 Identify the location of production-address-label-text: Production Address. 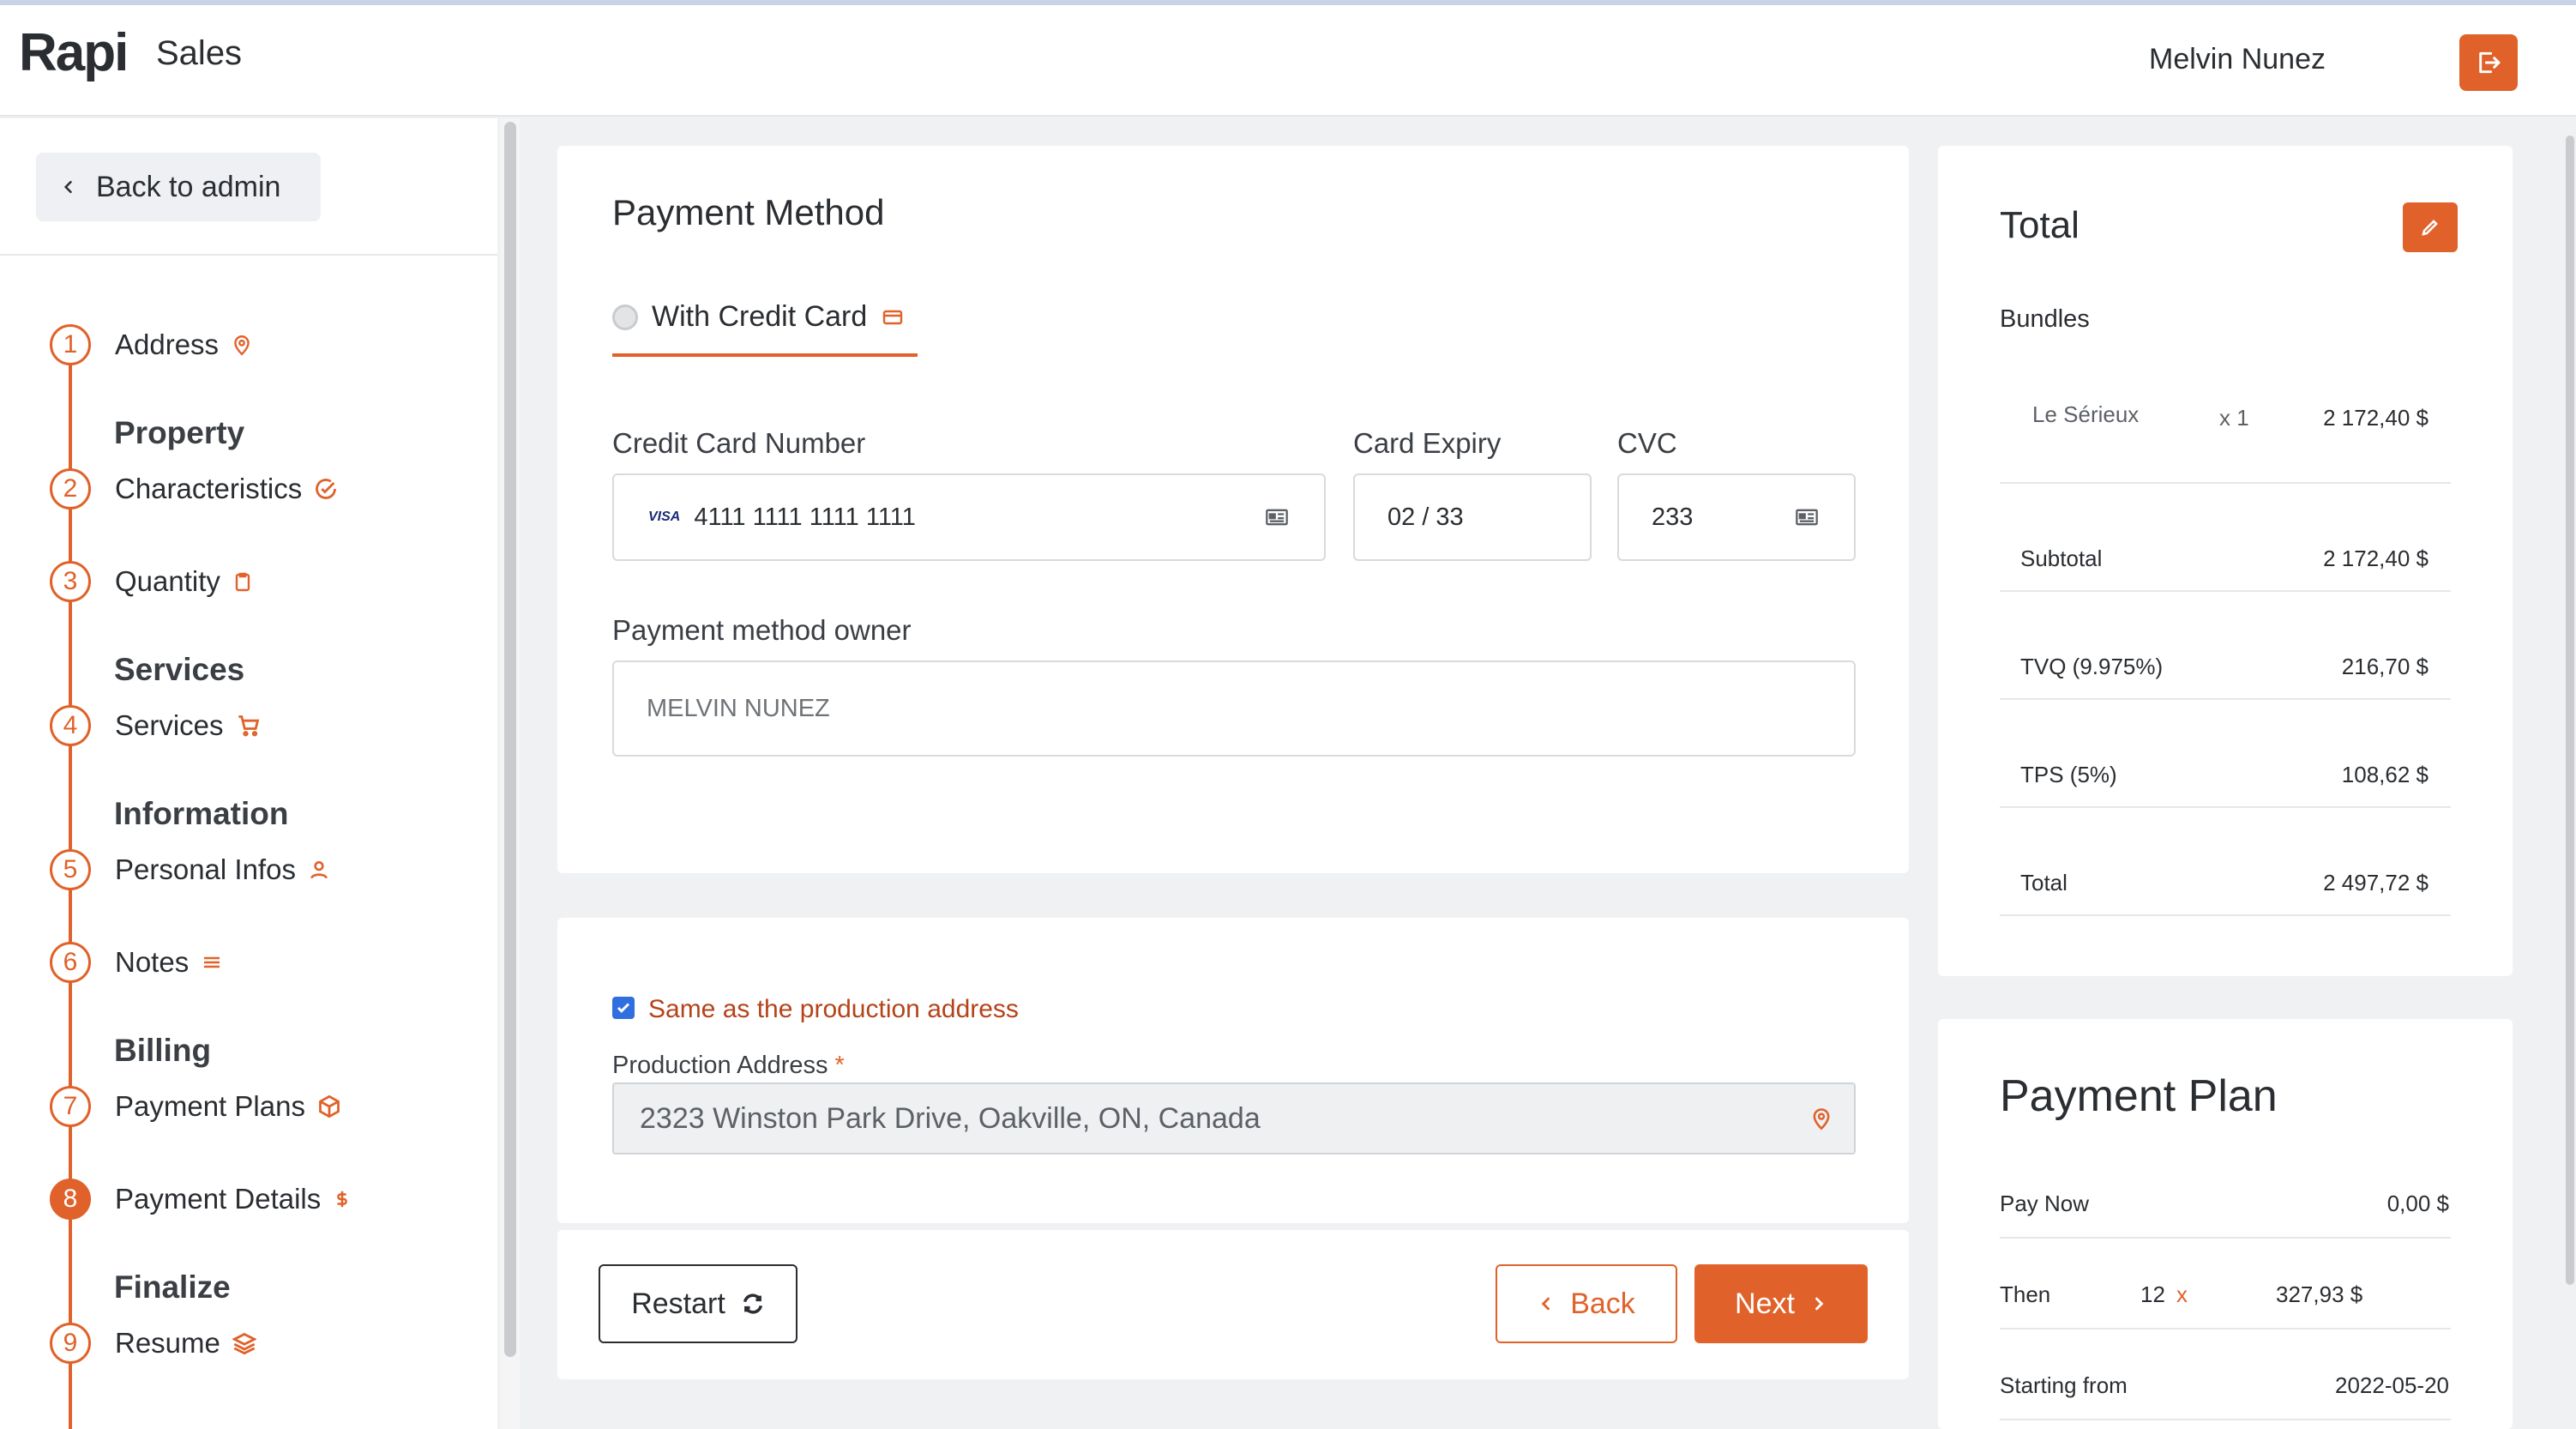
(720, 1065).